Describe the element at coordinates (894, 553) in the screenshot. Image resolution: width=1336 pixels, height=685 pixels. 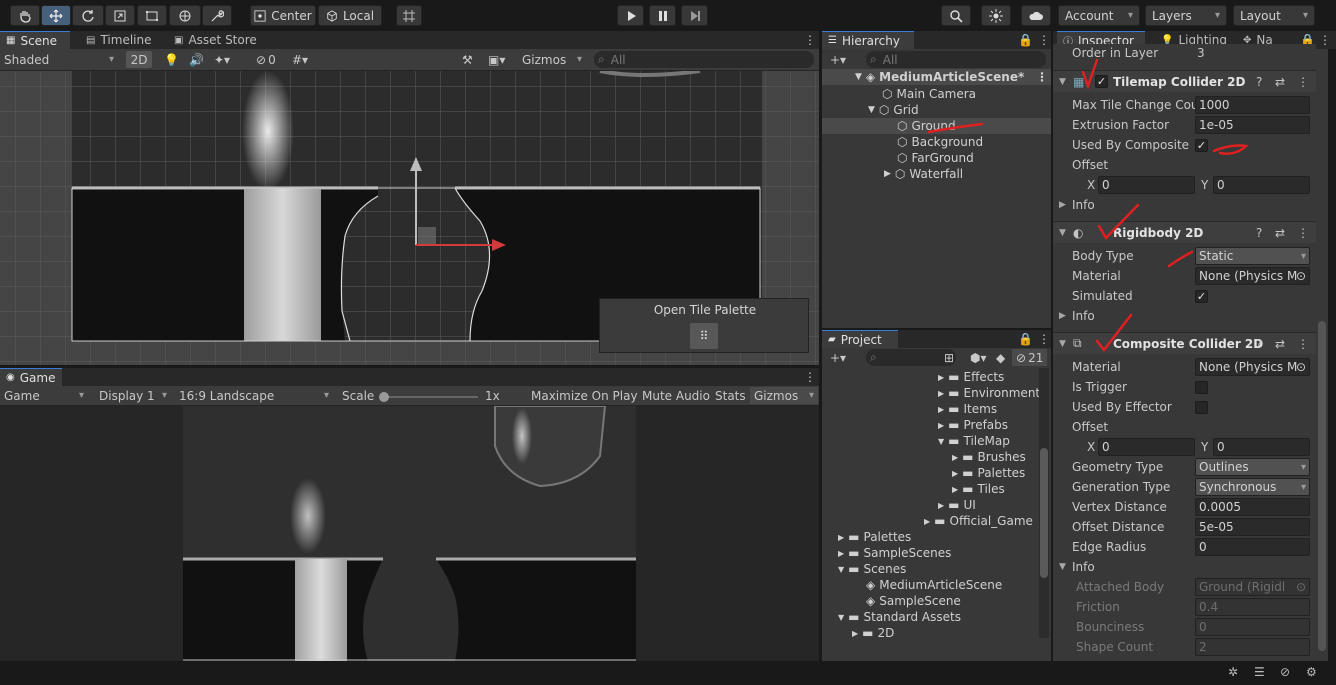
I see `project-folder-samplescenes: ▶ ▬ SampleScenes` at that location.